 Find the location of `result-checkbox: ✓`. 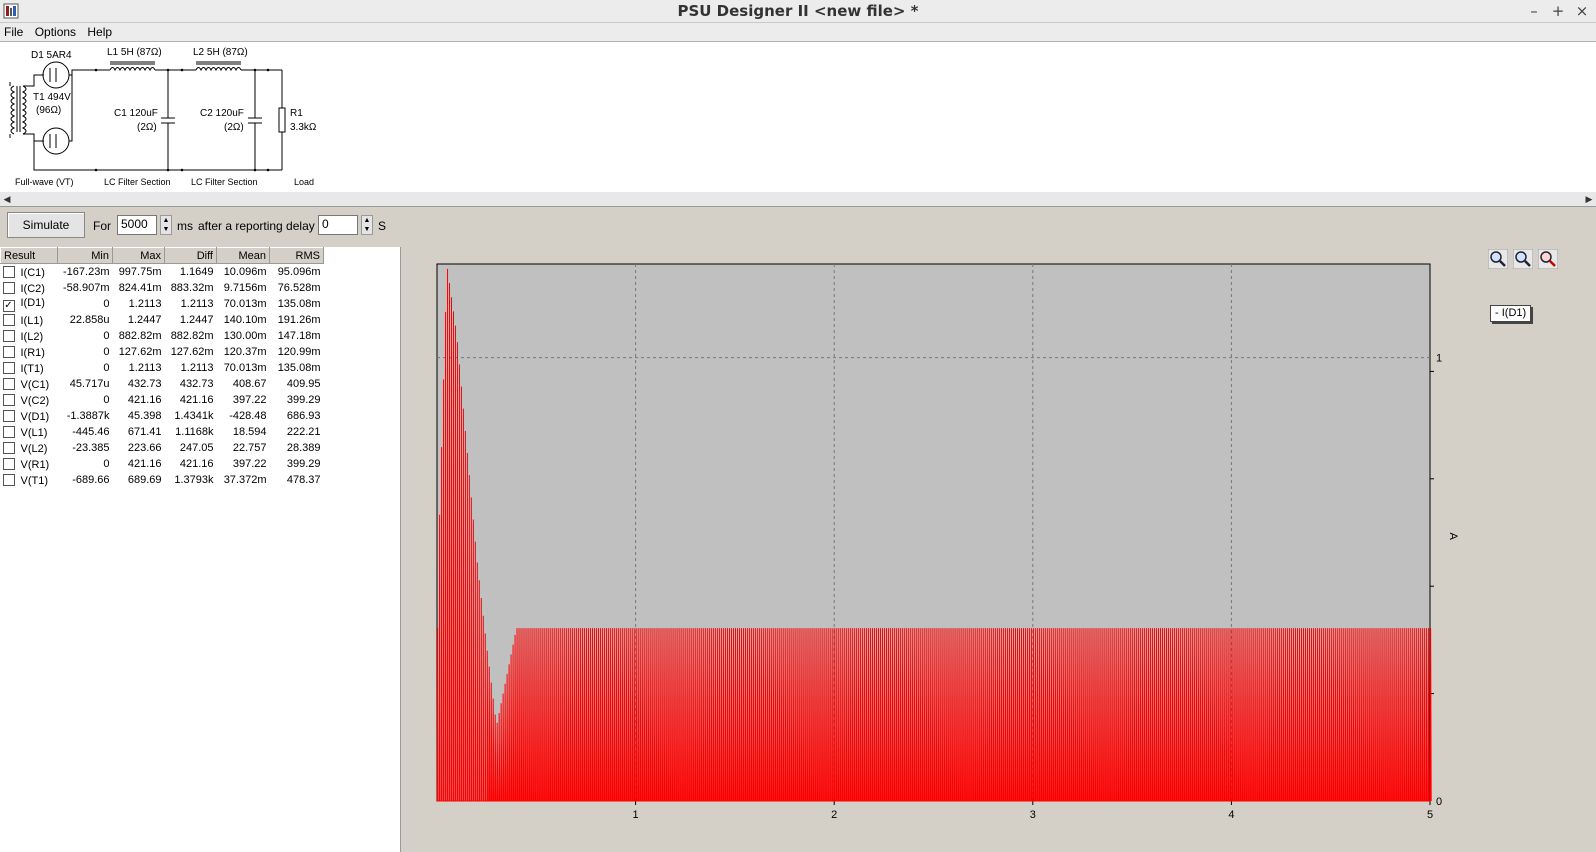

result-checkbox: ✓ is located at coordinates (8, 305).